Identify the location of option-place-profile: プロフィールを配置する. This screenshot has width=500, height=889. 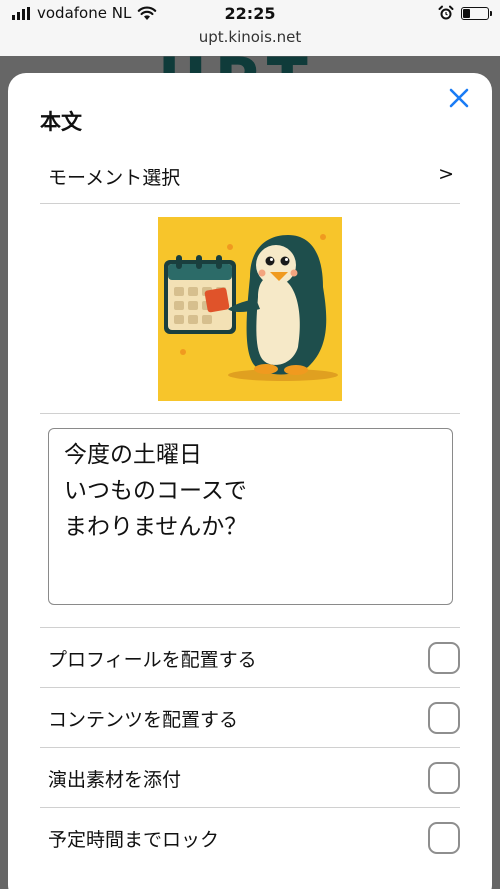
(250, 657).